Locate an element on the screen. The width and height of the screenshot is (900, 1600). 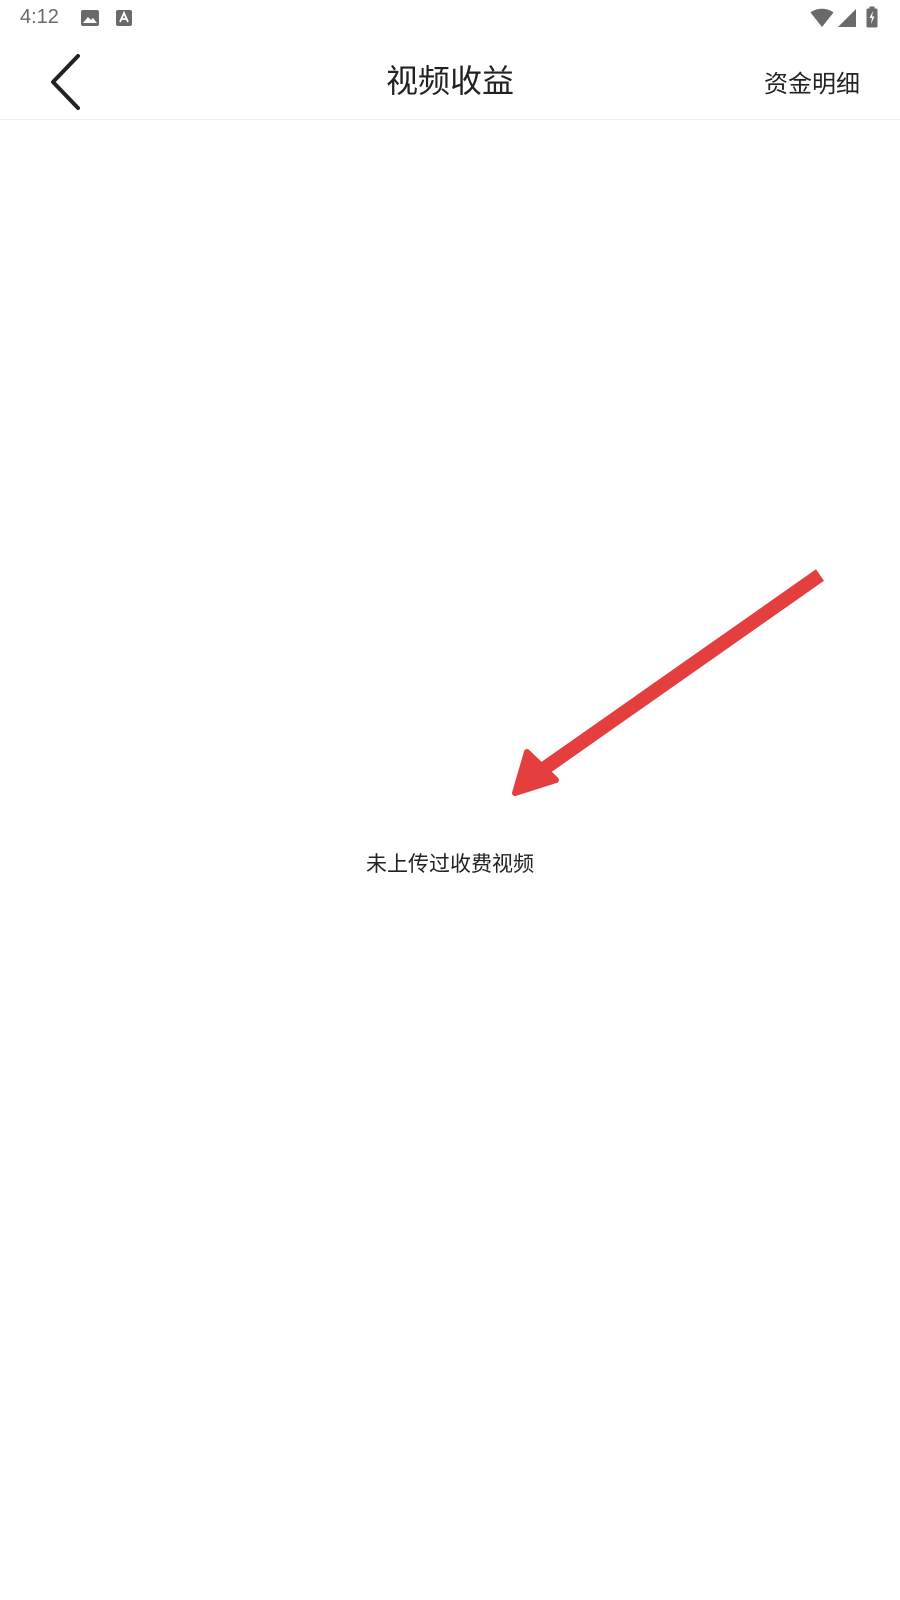
chevron-left-icon is located at coordinates (65, 82).